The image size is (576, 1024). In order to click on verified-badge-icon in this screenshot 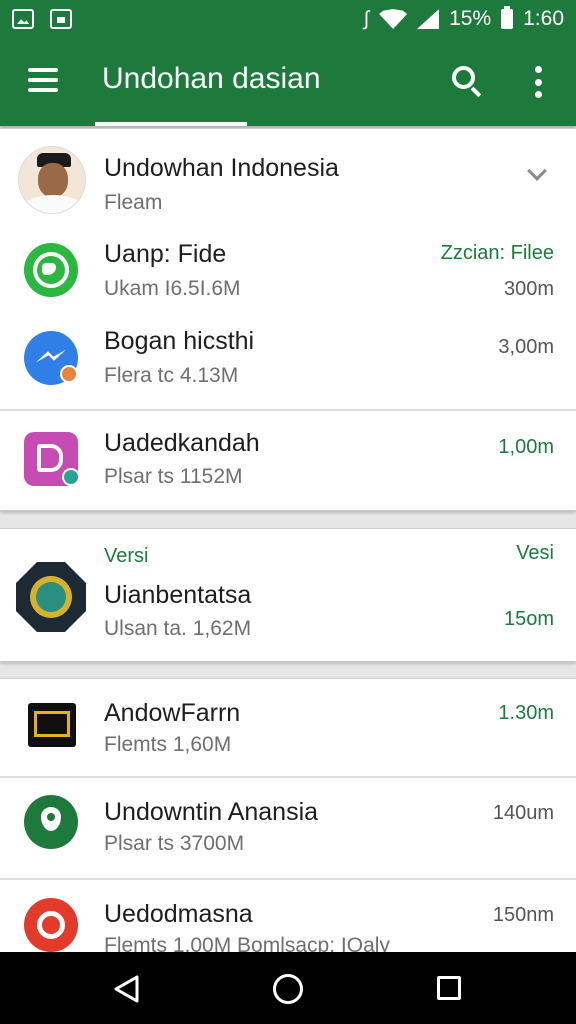, I will do `click(71, 477)`.